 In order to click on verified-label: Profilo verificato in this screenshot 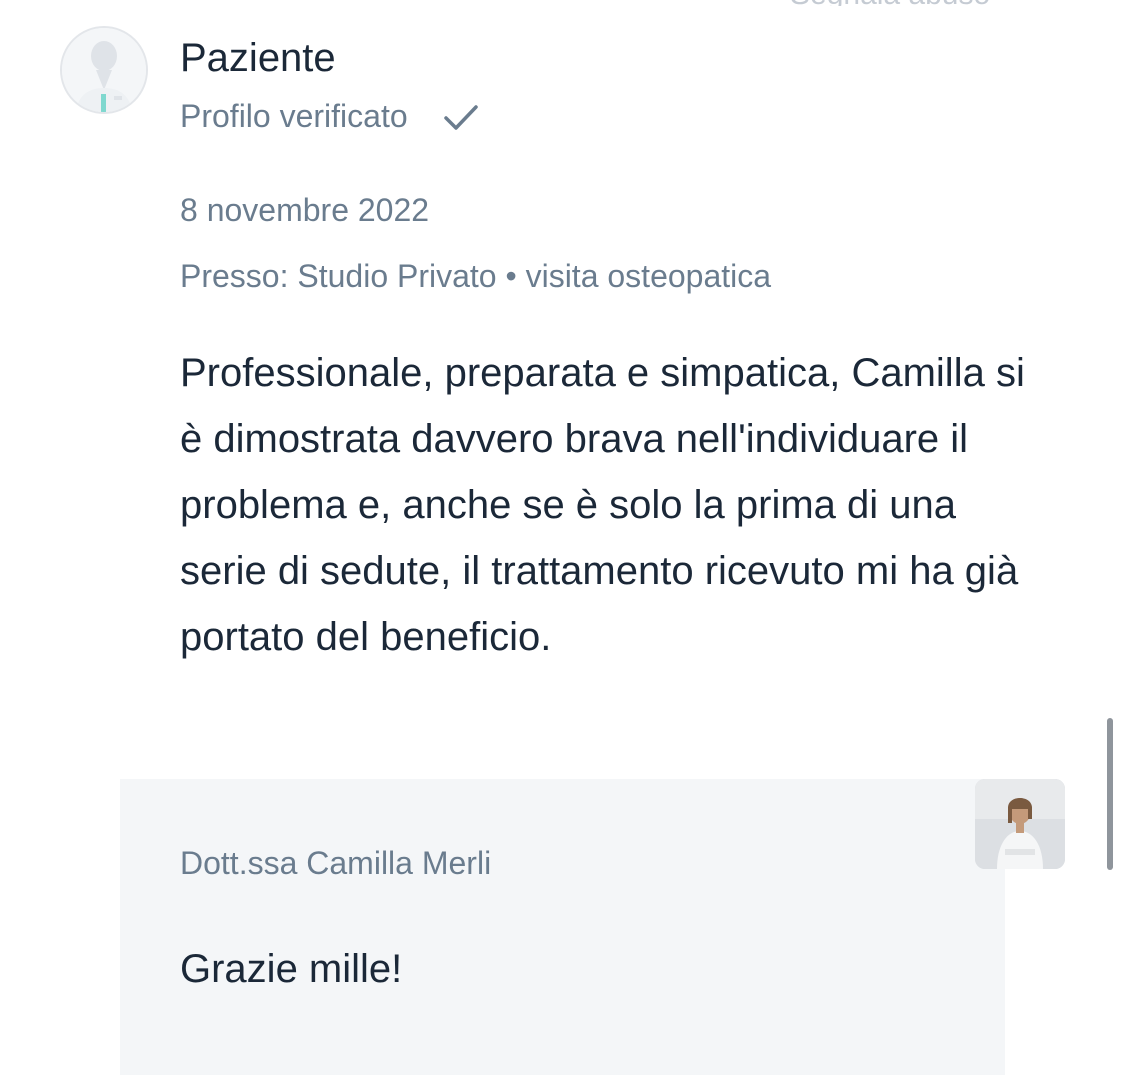, I will do `click(294, 116)`.